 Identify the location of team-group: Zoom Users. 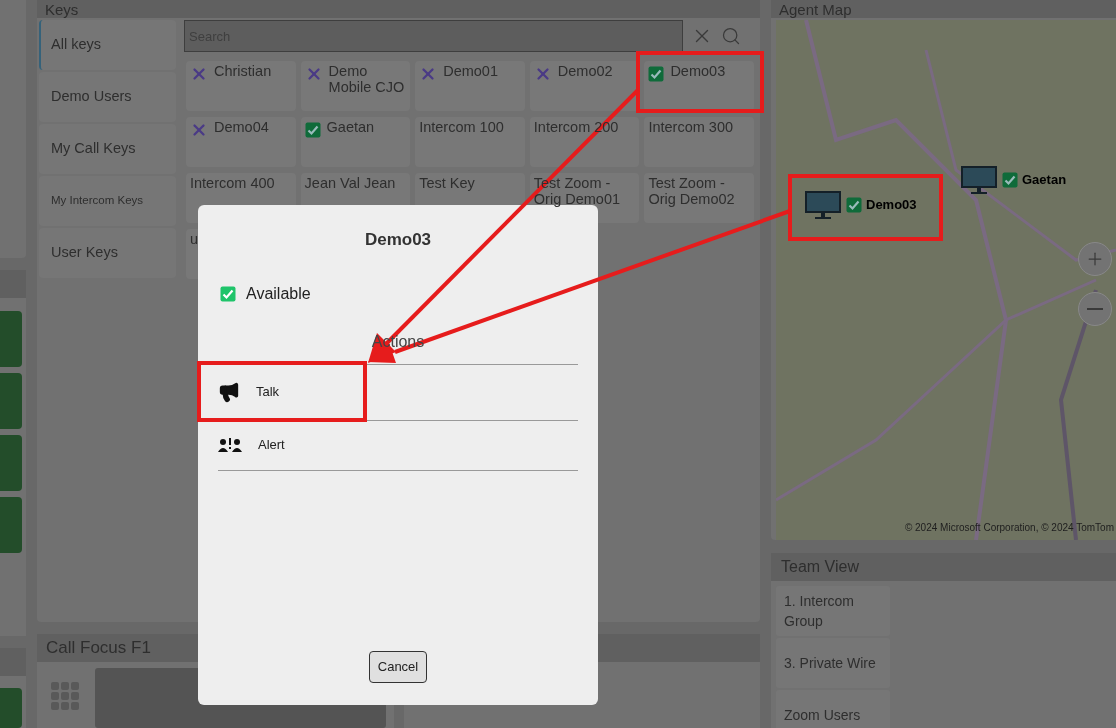
(833, 709).